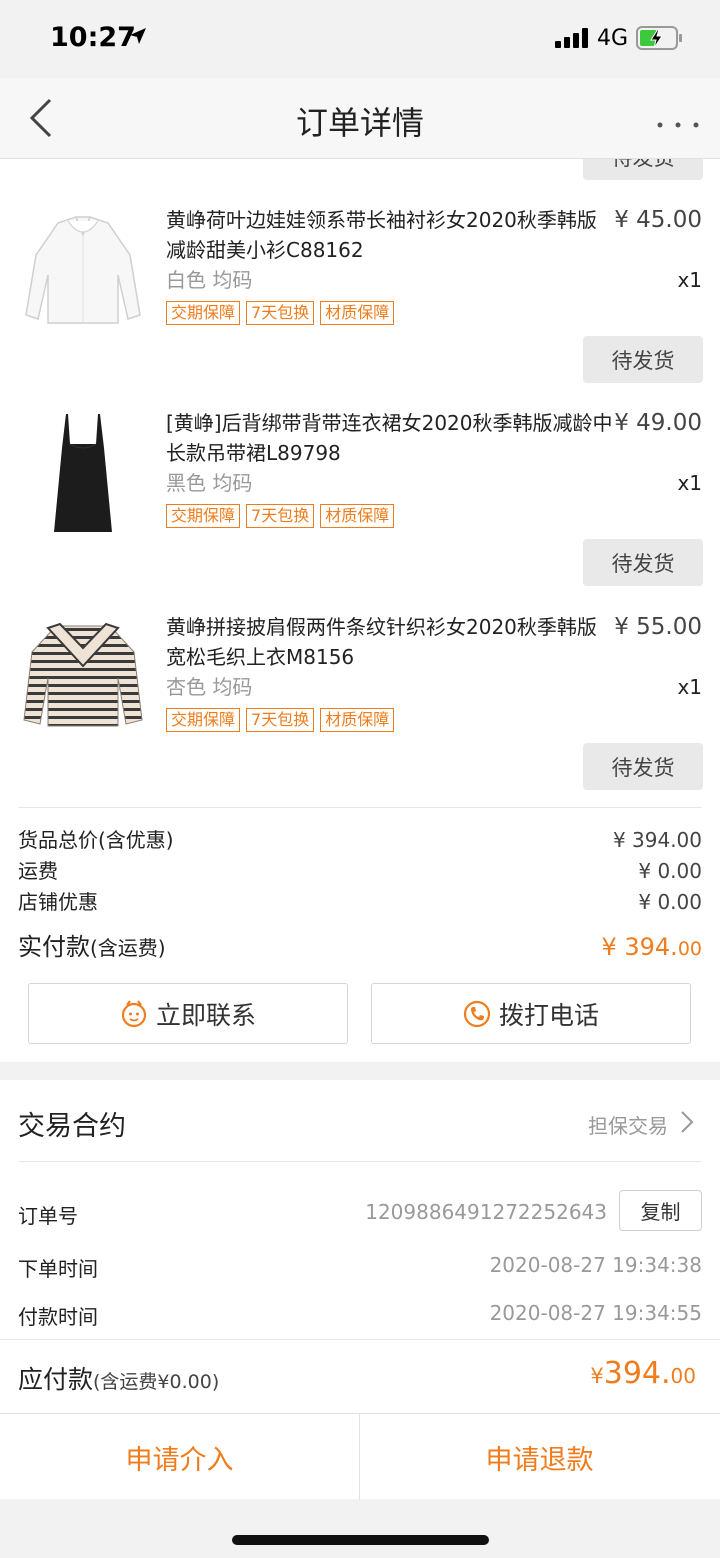 Image resolution: width=720 pixels, height=1558 pixels. I want to click on store-discount-row: 店铺优惠 ¥ 0.00, so click(360, 902).